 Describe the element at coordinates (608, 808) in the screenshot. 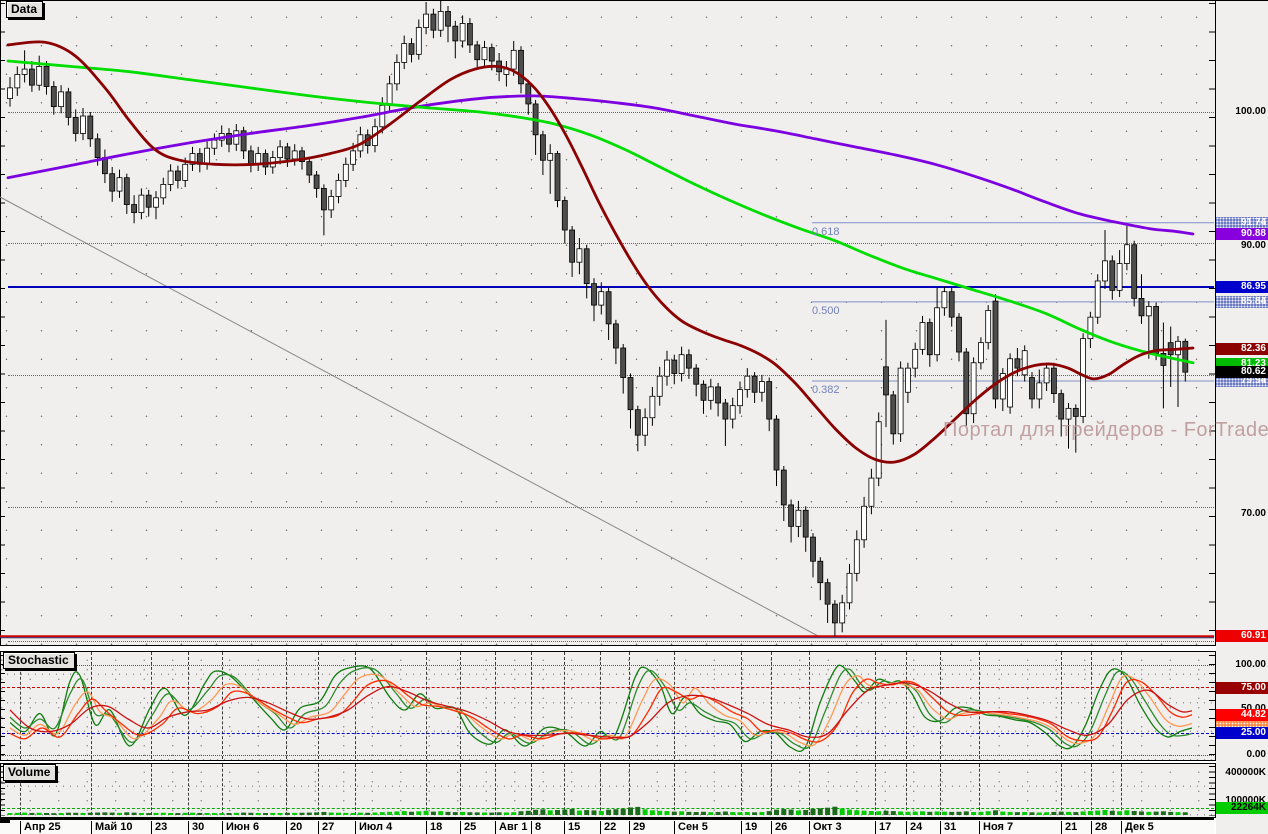

I see `volume-level-line` at that location.